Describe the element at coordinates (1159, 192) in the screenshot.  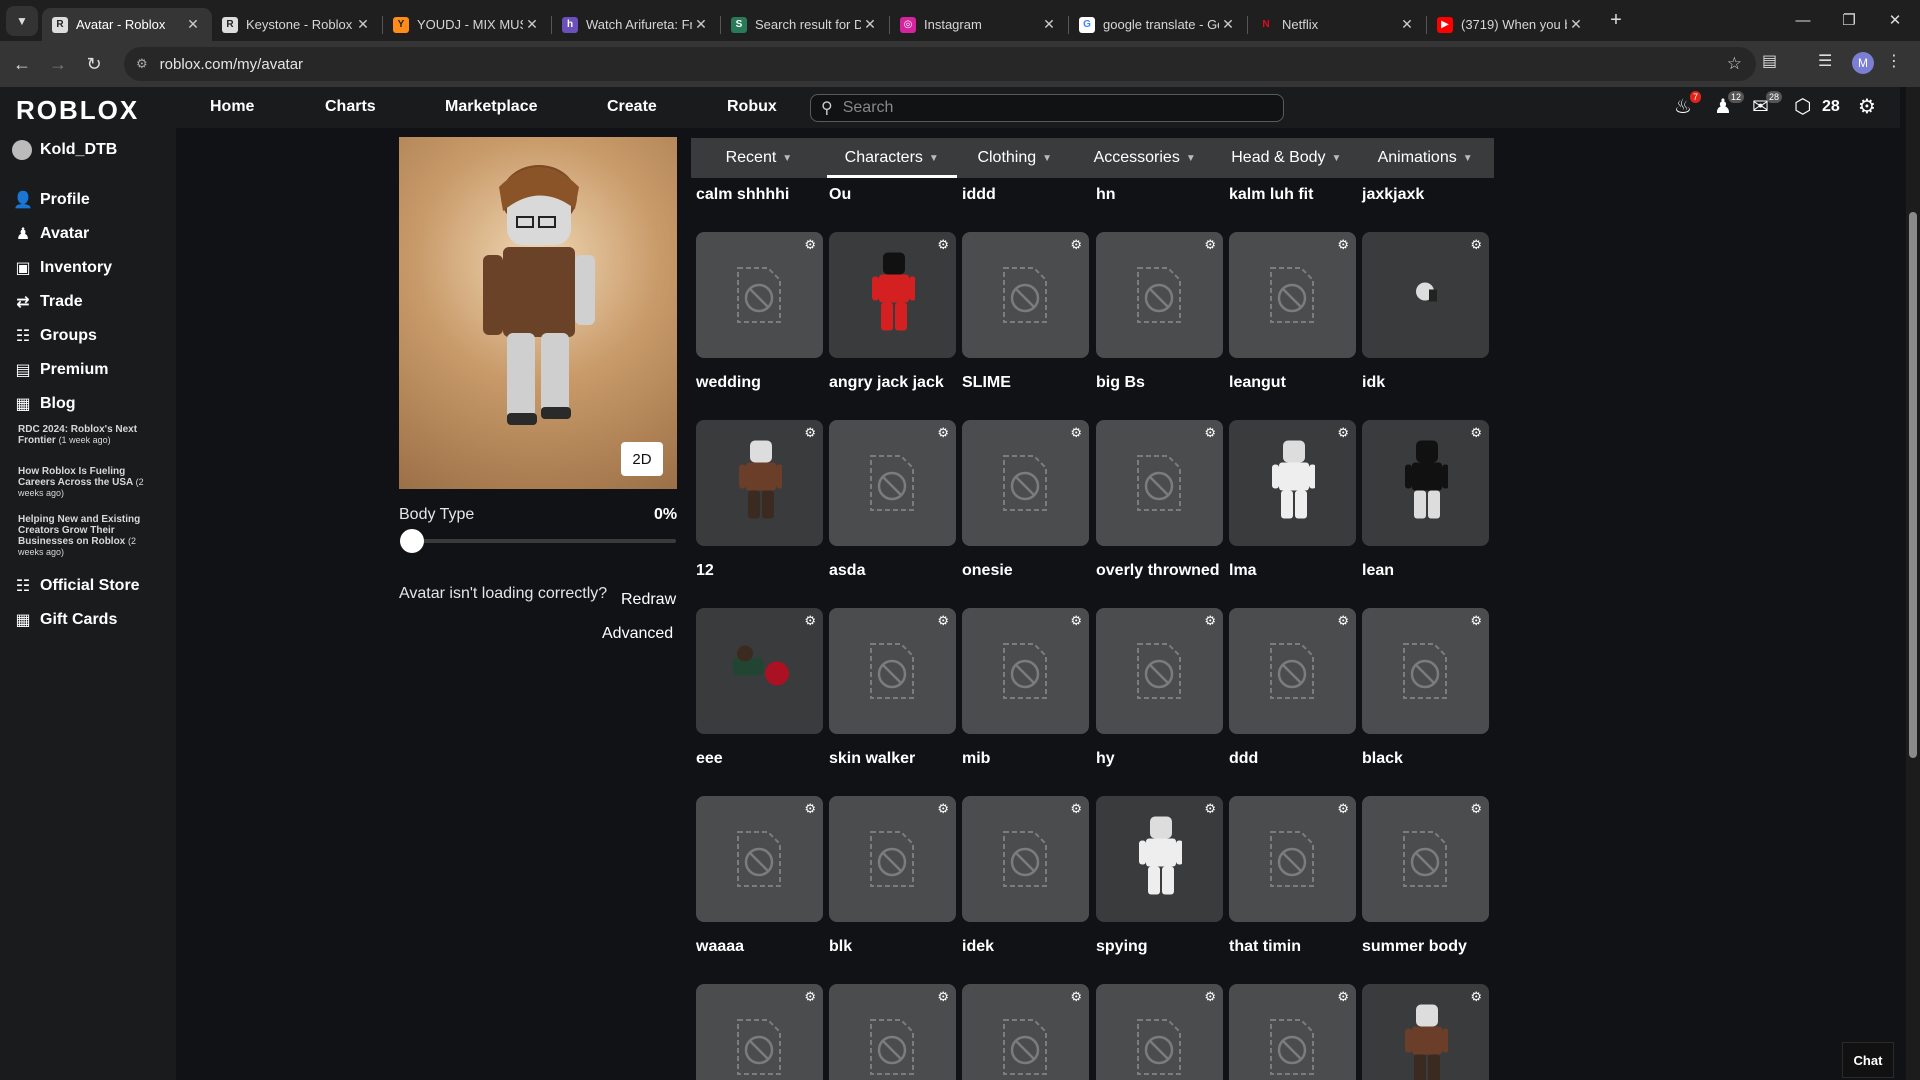
I see `character-card: ⚙hn` at that location.